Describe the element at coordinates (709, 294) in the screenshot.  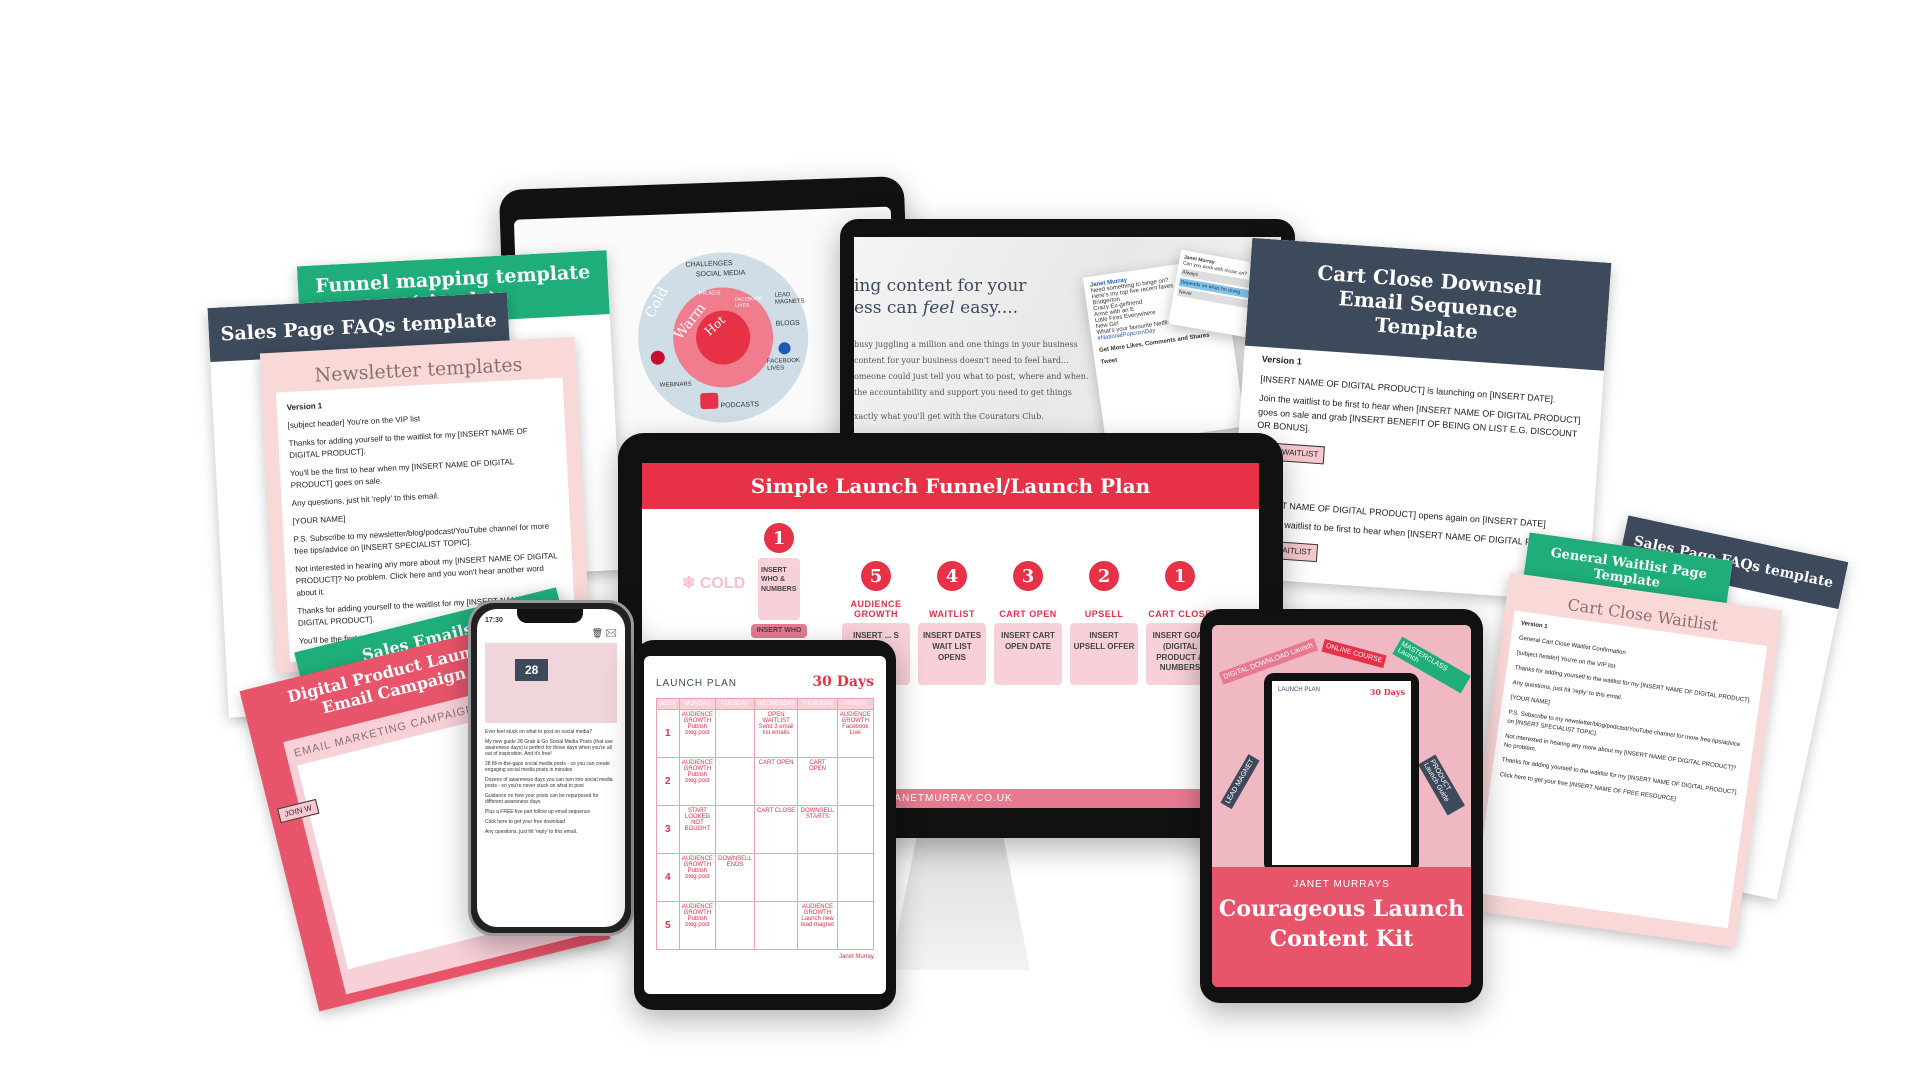
I see `wheel-label: PR ADS` at that location.